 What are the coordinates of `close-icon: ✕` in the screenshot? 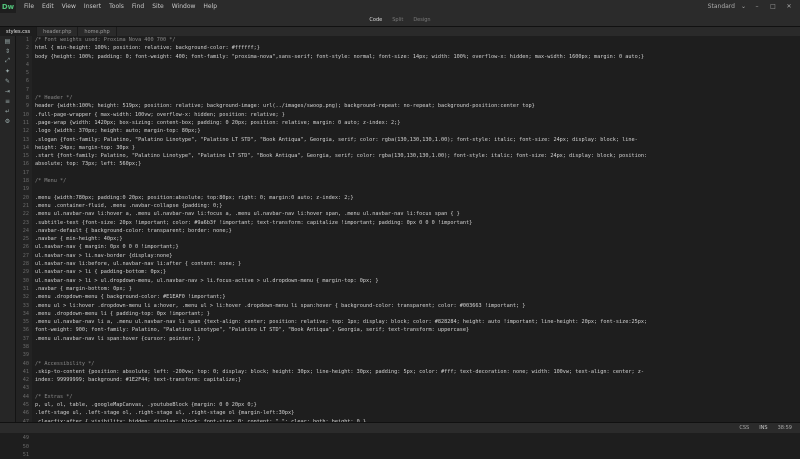 It's located at (789, 6).